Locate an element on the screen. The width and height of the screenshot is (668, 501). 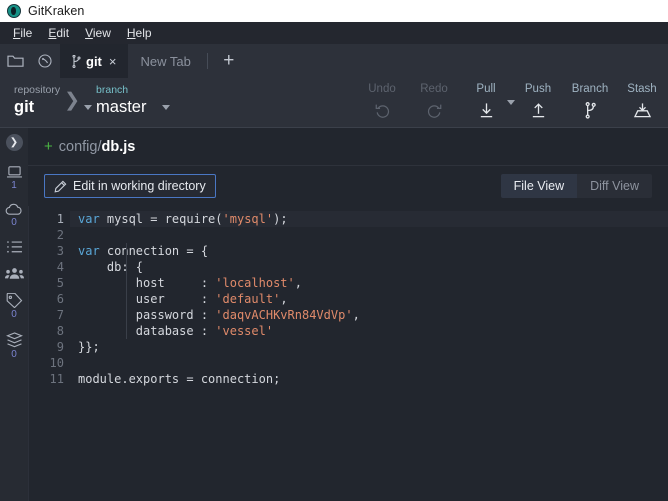
undo-button: Undo is located at coordinates (382, 99).